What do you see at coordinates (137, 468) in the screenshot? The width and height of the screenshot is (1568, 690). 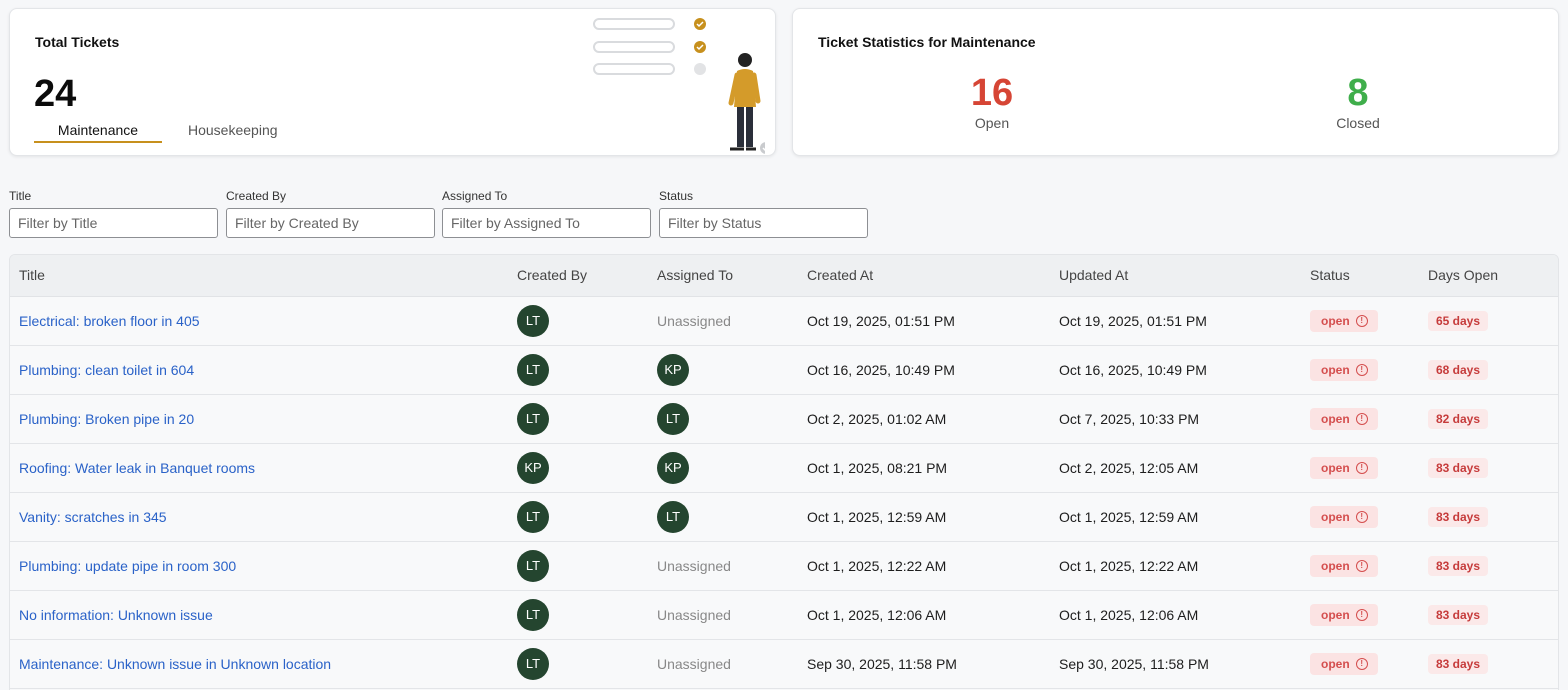 I see `ticket-title-link: Roofing: Water leak in Banquet rooms` at bounding box center [137, 468].